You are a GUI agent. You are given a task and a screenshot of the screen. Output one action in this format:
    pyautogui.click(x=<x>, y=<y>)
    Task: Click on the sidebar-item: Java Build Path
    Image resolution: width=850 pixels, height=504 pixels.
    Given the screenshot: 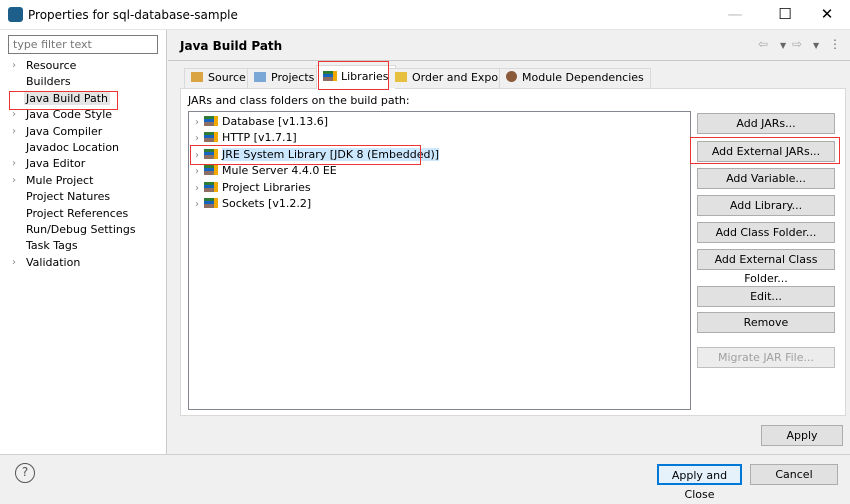 What is the action you would take?
    pyautogui.click(x=67, y=99)
    